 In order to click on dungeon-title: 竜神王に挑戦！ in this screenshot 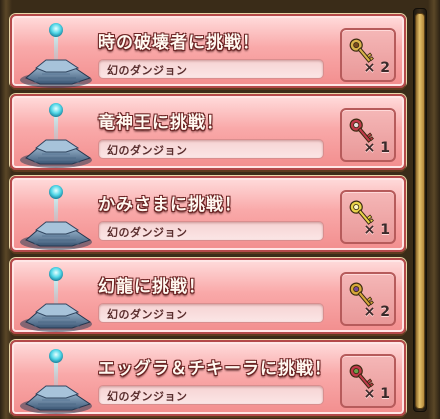, I will do `click(161, 123)`.